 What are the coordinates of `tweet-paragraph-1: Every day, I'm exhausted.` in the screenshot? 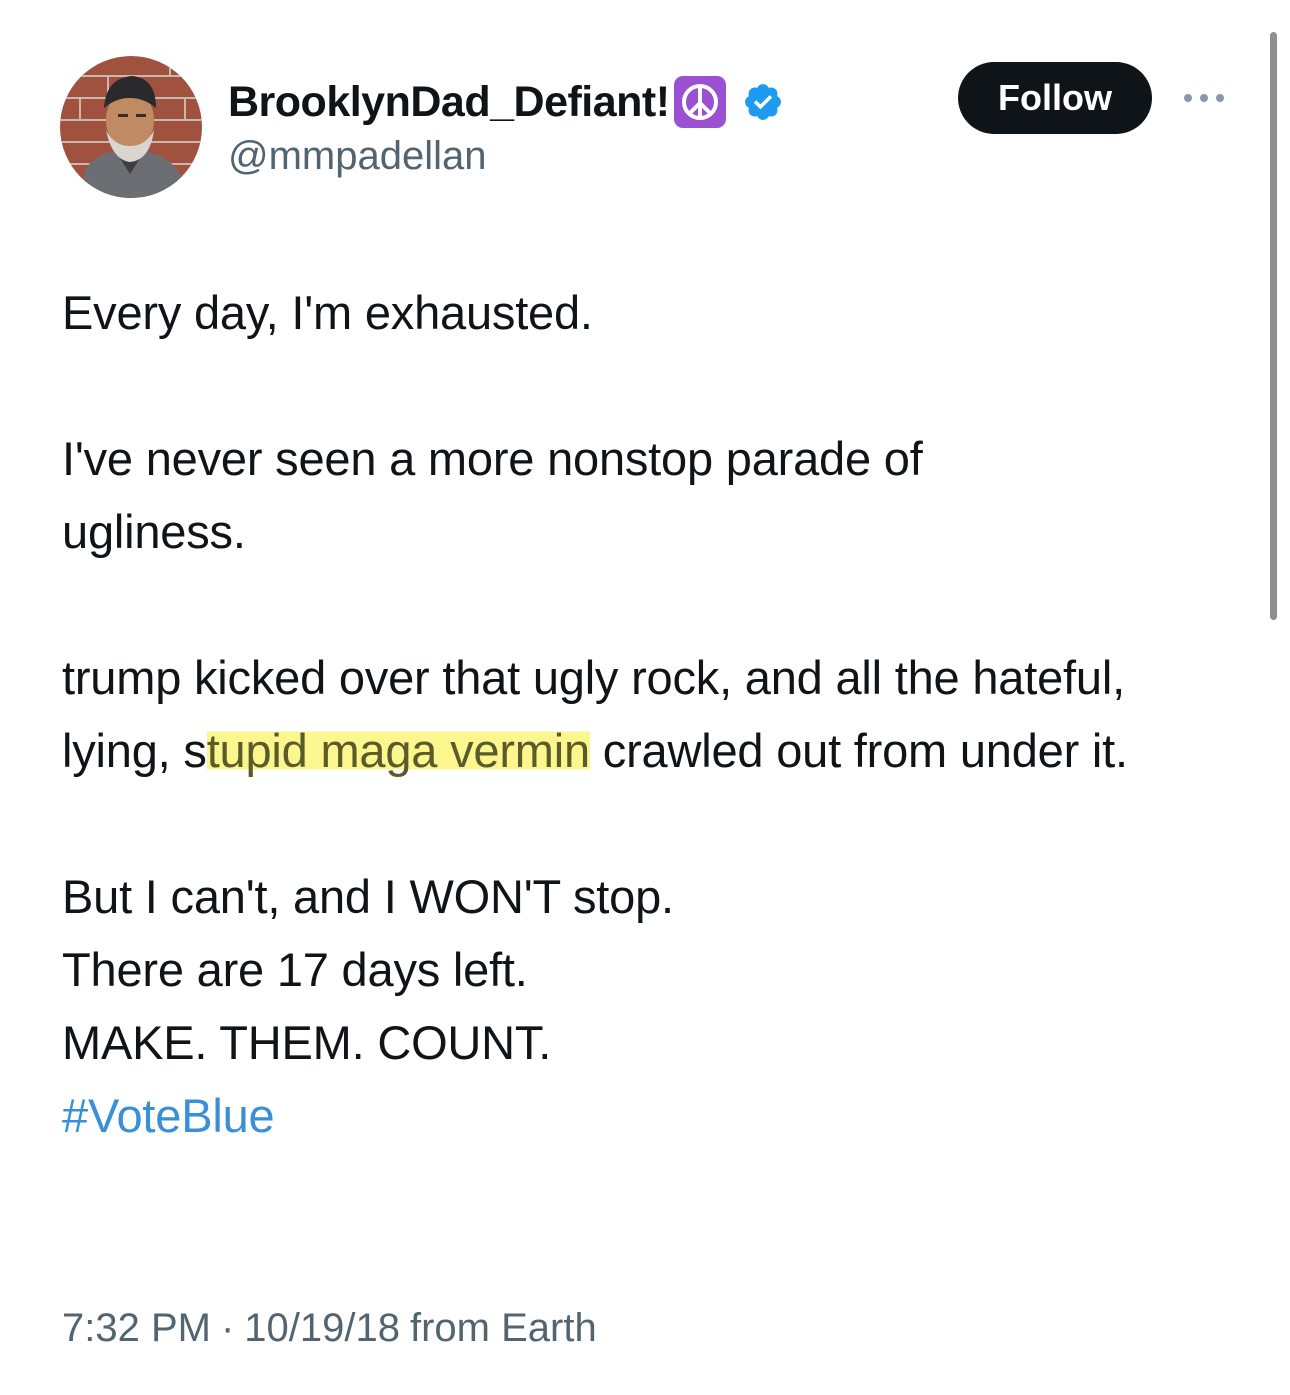 It's located at (327, 312).